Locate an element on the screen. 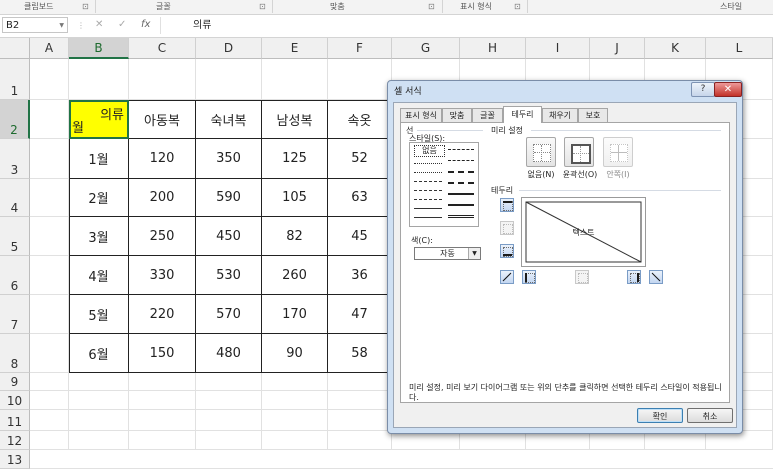 The height and width of the screenshot is (469, 773). tab-border: 테두리 is located at coordinates (522, 114).